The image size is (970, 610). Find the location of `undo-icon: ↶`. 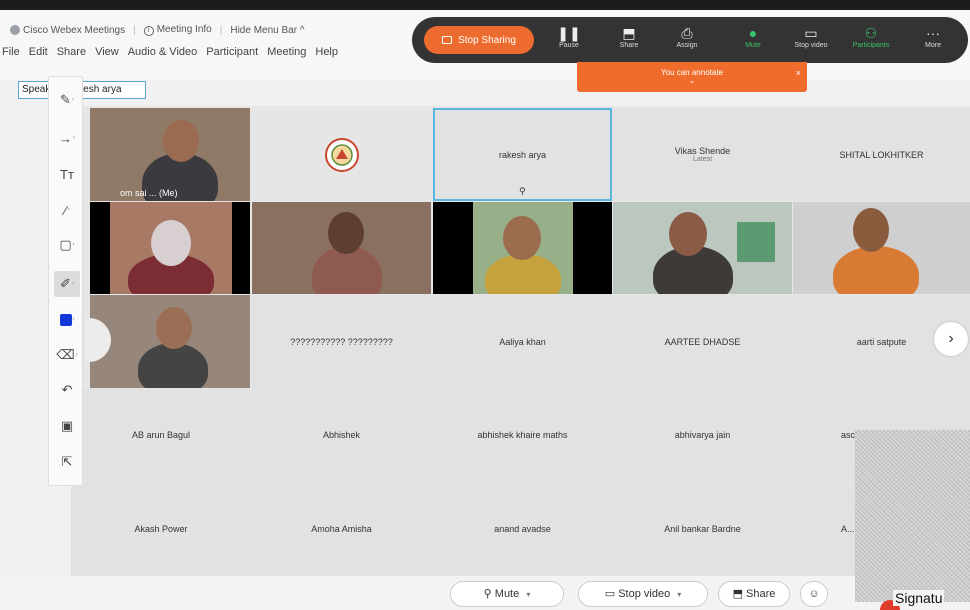

undo-icon: ↶ is located at coordinates (67, 389).